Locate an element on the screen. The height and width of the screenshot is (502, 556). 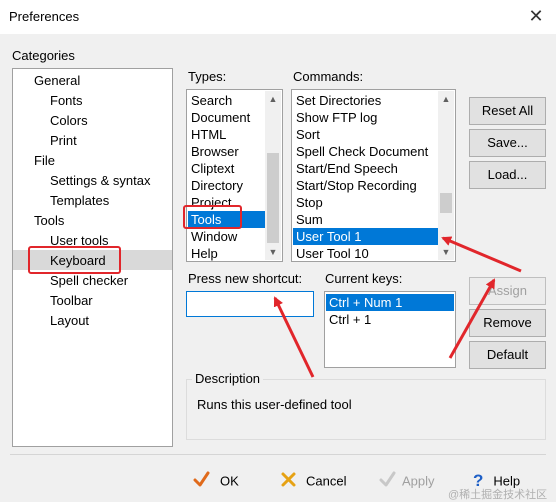
annotation-arrows is located at coordinates (397, 307).